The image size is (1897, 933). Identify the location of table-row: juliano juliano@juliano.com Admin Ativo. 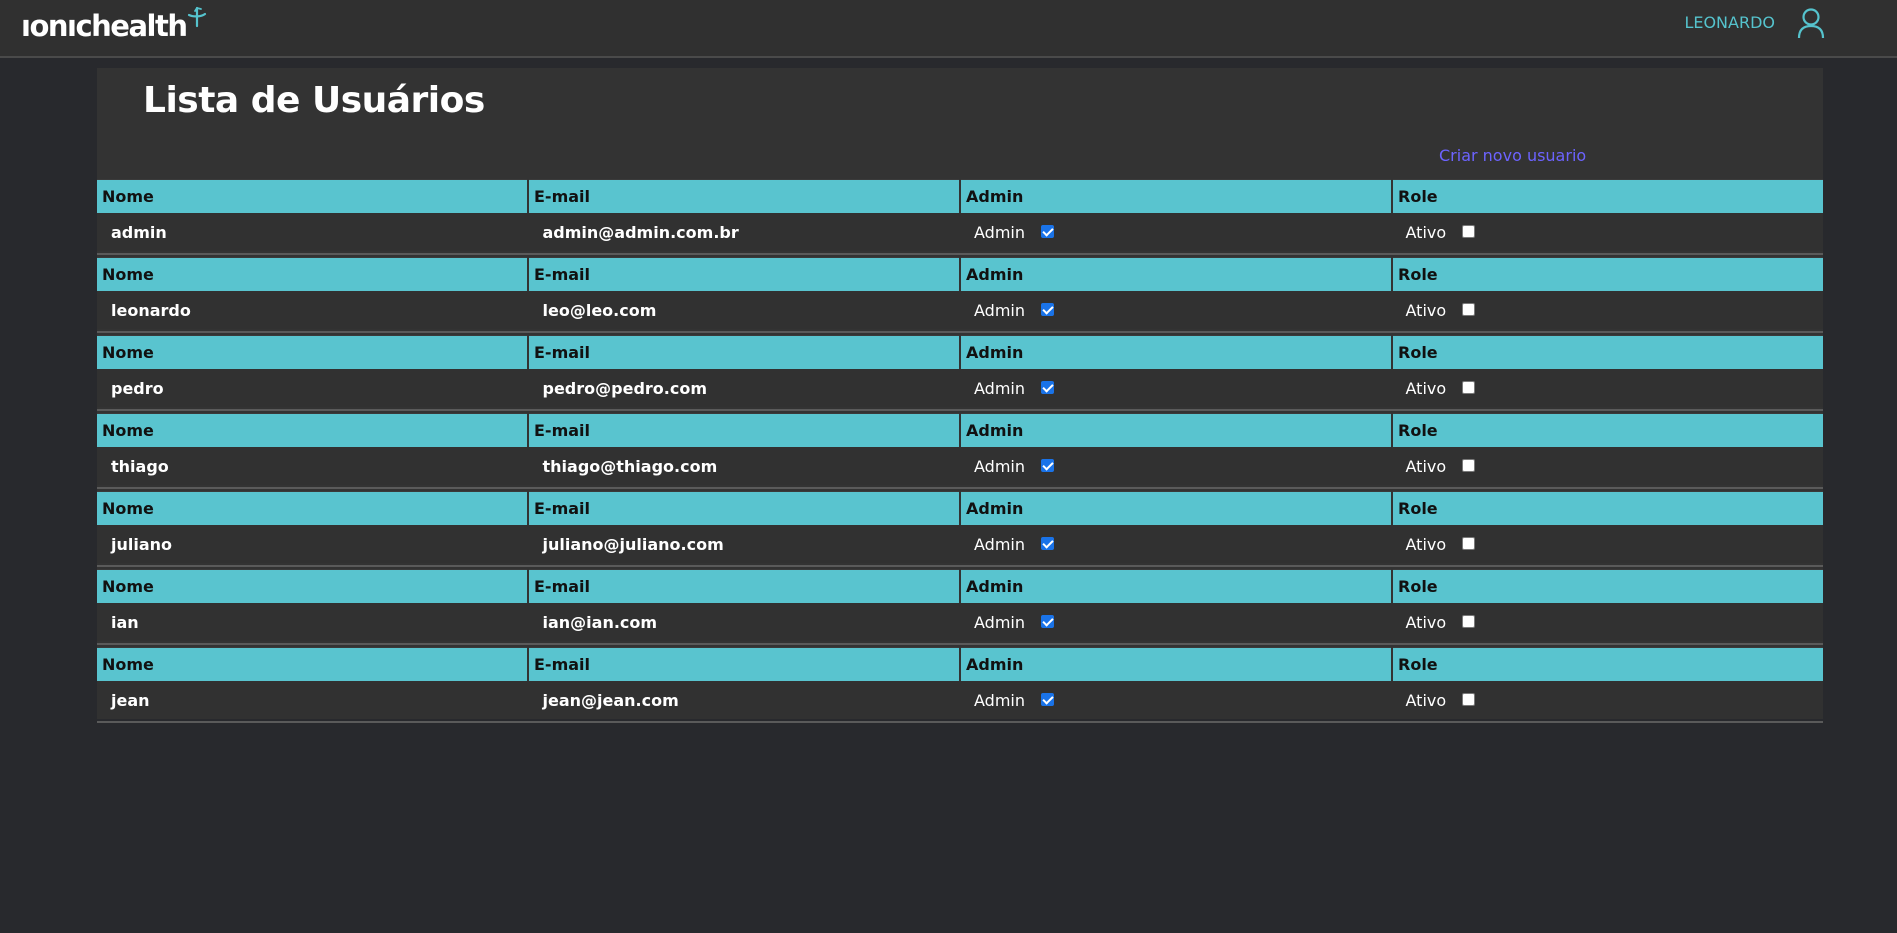
(960, 544).